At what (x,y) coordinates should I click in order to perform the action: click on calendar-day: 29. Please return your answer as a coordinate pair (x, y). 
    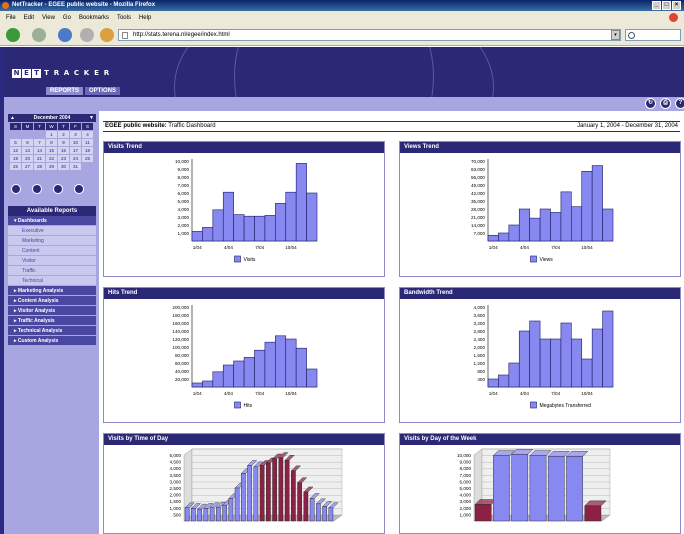
    Looking at the image, I should click on (51, 166).